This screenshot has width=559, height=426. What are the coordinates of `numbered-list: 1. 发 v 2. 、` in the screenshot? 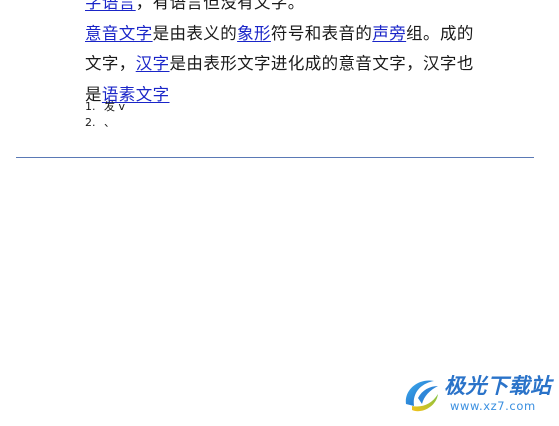 It's located at (105, 115).